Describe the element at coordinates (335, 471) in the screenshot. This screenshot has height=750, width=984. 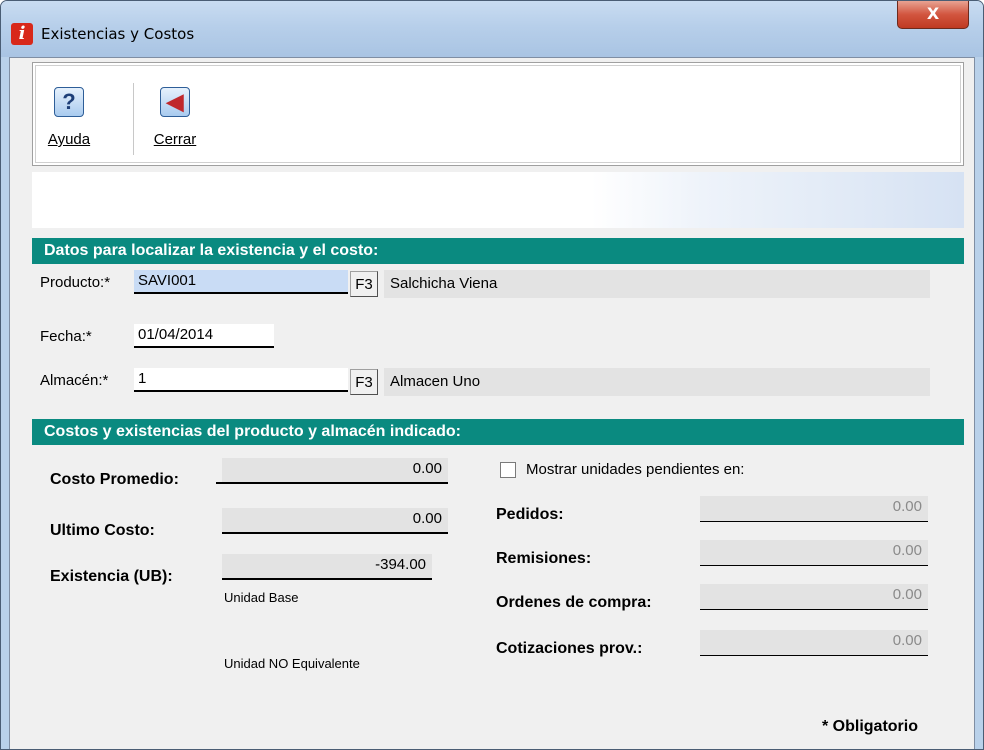
I see `avg-cost-value: 0.00` at that location.